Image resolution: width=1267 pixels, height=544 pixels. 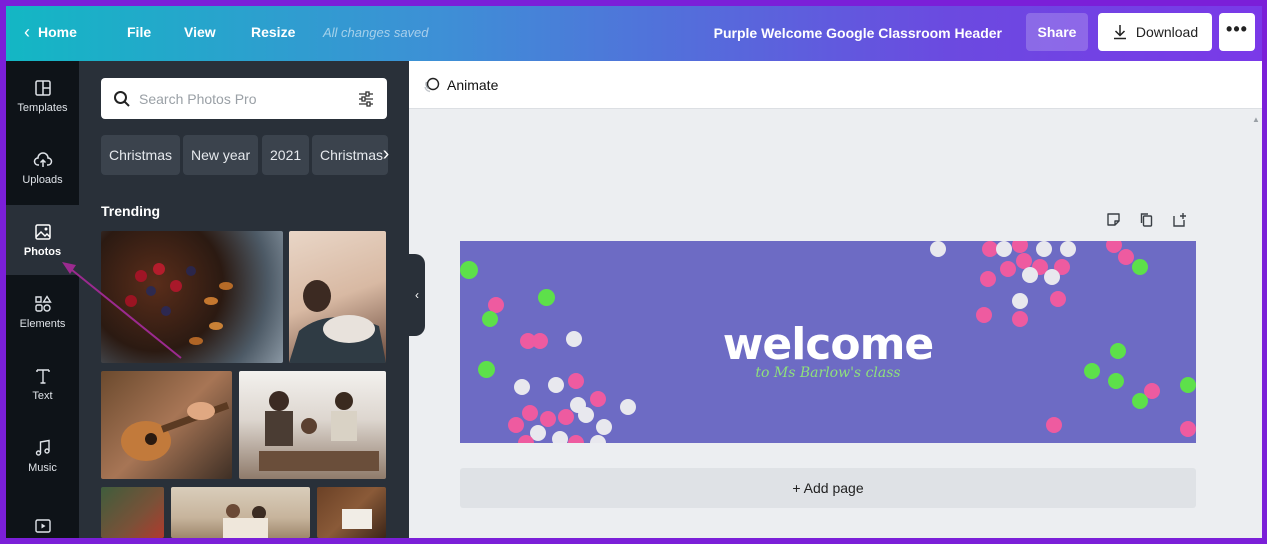 I want to click on shapes-icon, so click(x=43, y=303).